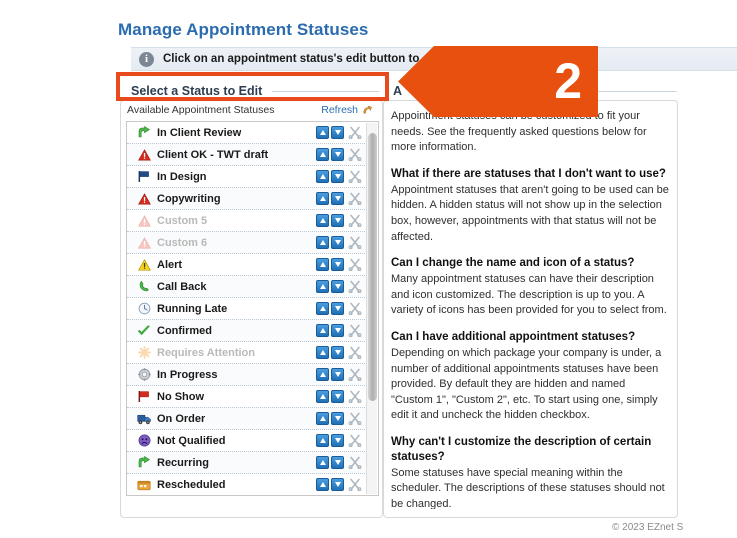 Image resolution: width=737 pixels, height=538 pixels. Describe the element at coordinates (182, 220) in the screenshot. I see `status-row-label: Custom 5` at that location.